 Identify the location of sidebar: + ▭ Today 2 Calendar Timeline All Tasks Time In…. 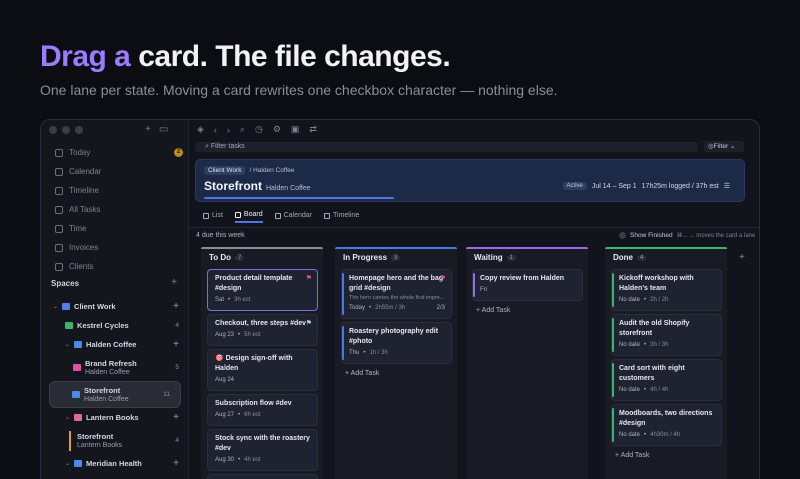
(115, 299).